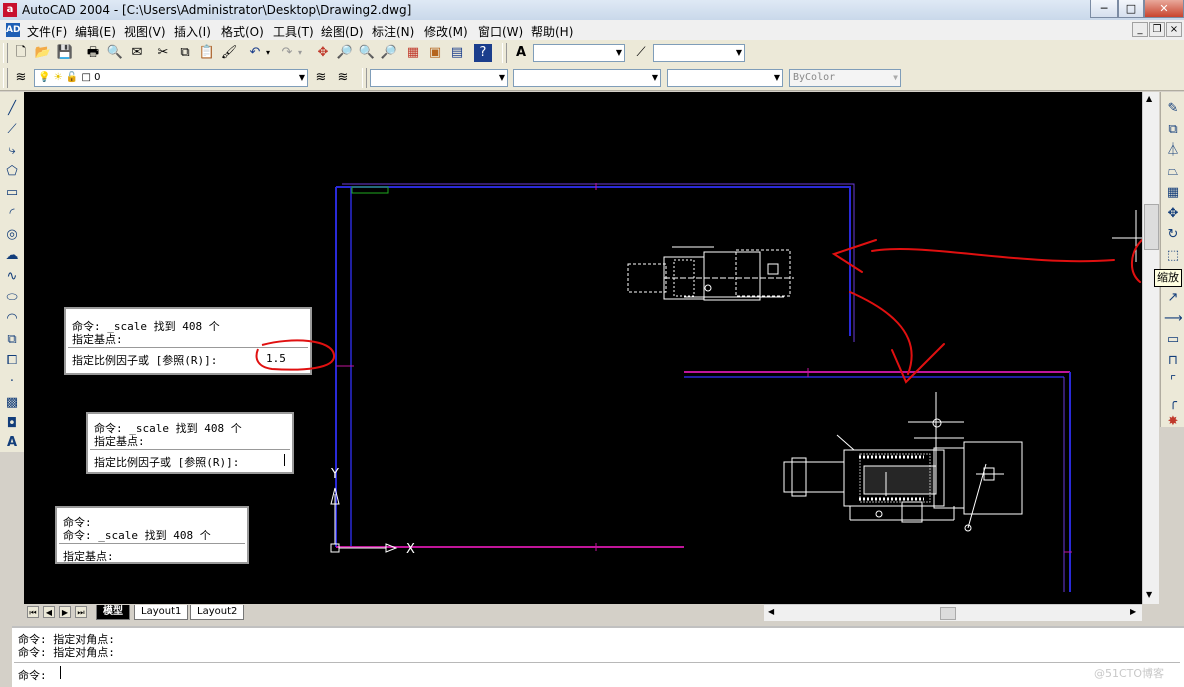  What do you see at coordinates (389, 53) in the screenshot?
I see `zoom-previous-icon: 🔎` at bounding box center [389, 53].